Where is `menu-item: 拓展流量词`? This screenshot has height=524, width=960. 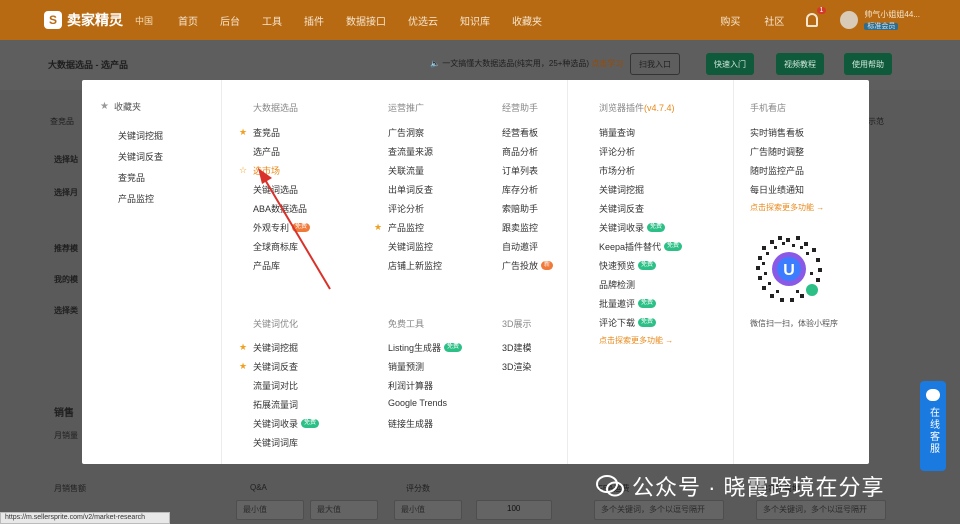
menu-item: 拓展流量词 is located at coordinates (275, 404).